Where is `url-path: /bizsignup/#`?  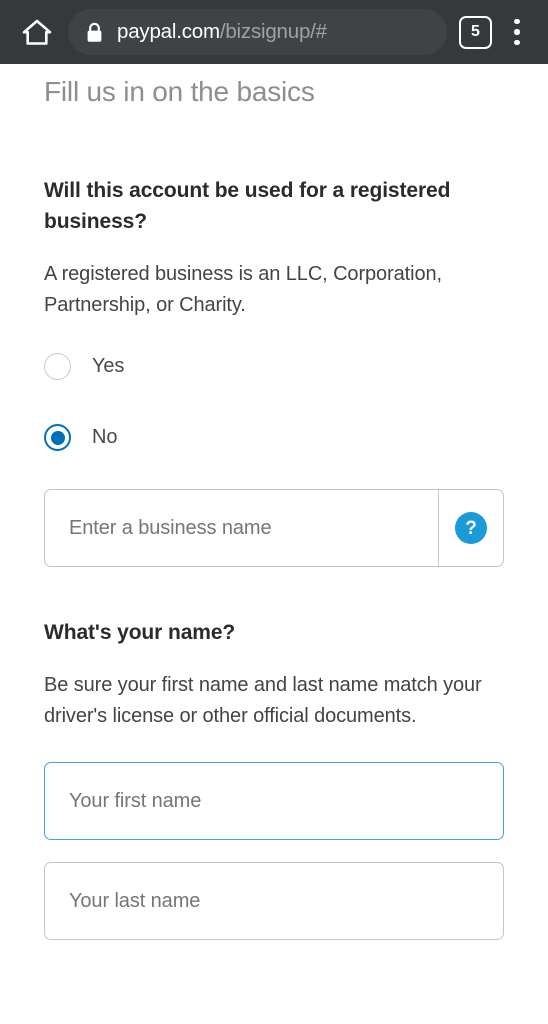 url-path: /bizsignup/# is located at coordinates (273, 31).